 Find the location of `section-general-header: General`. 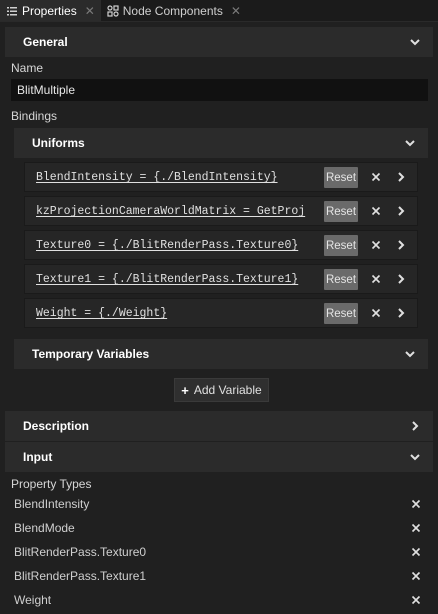

section-general-header: General is located at coordinates (219, 42).